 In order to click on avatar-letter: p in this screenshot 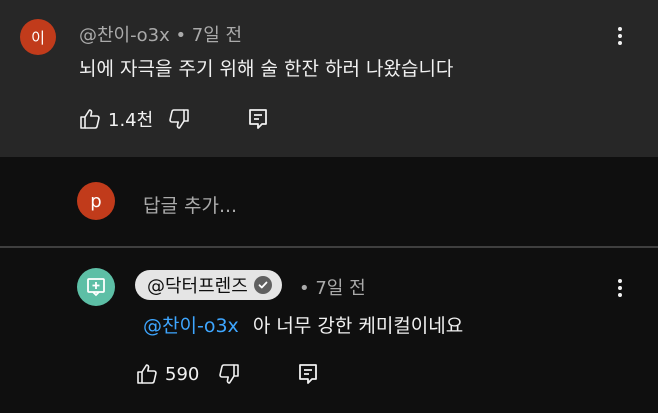, I will do `click(96, 201)`.